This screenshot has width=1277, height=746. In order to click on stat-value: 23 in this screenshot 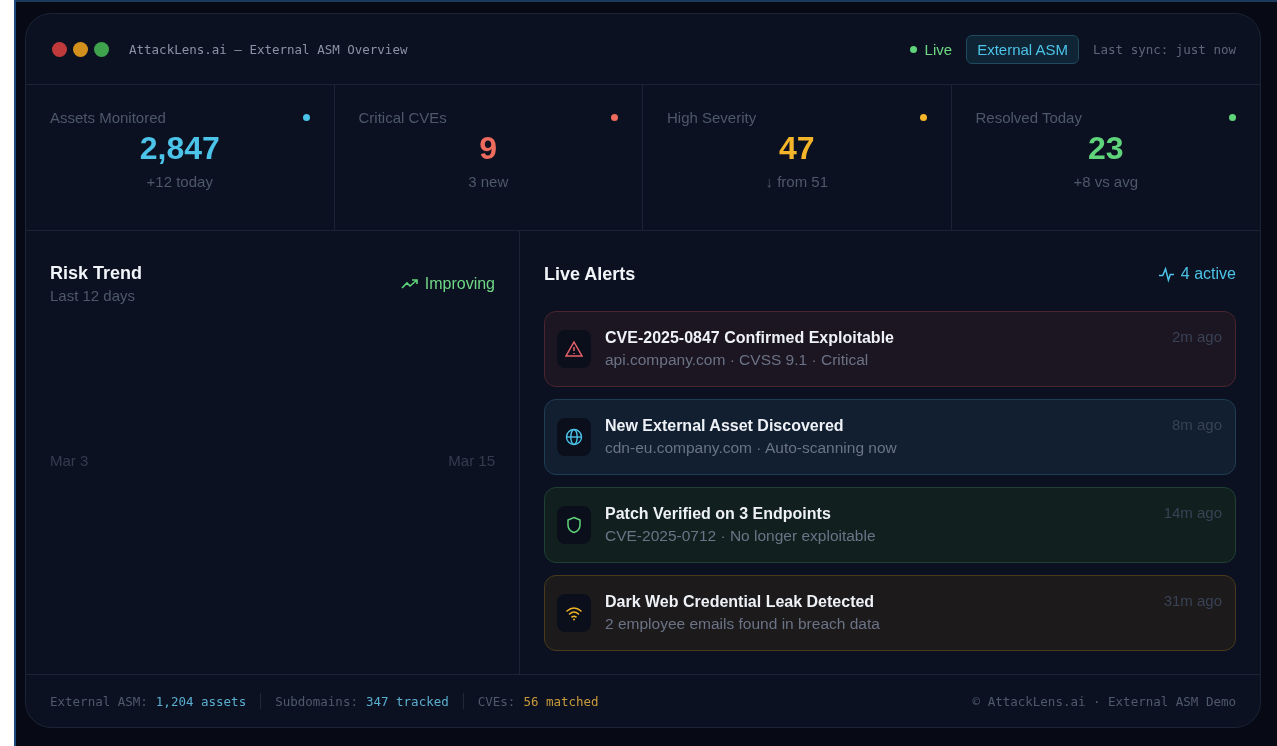, I will do `click(1105, 148)`.